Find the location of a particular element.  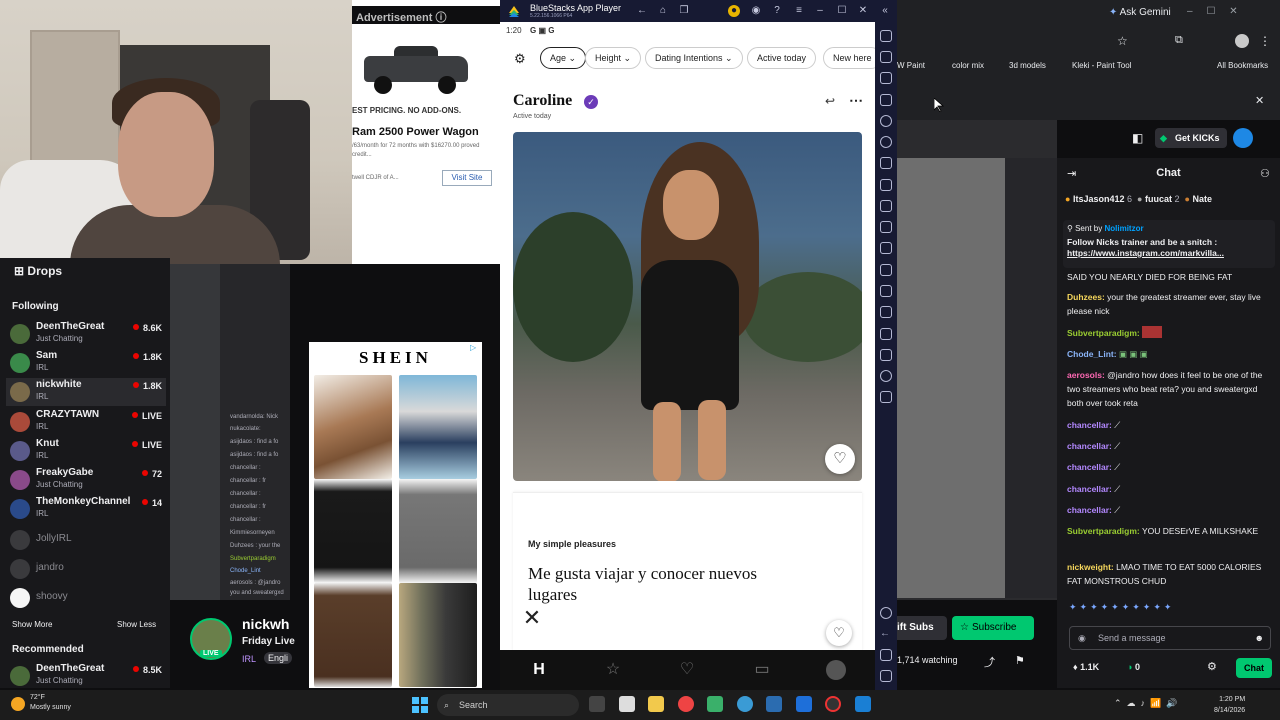

bookmark-item: 3d models is located at coordinates (1027, 65).